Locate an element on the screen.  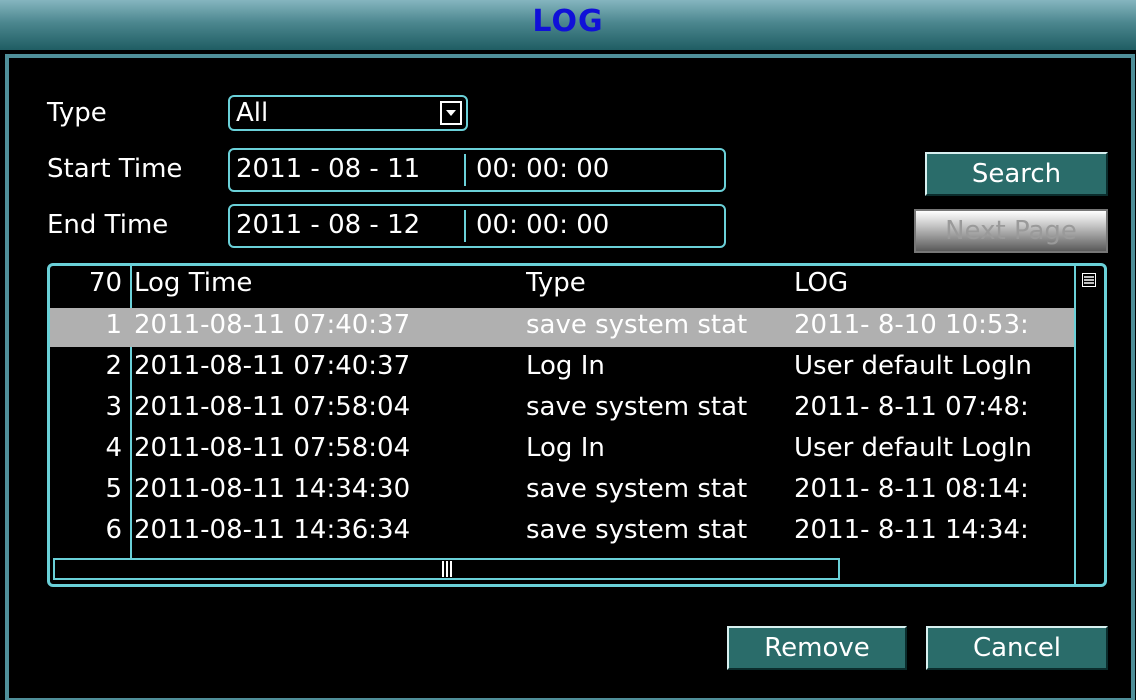
horizontal-scrollbar is located at coordinates (446, 569).